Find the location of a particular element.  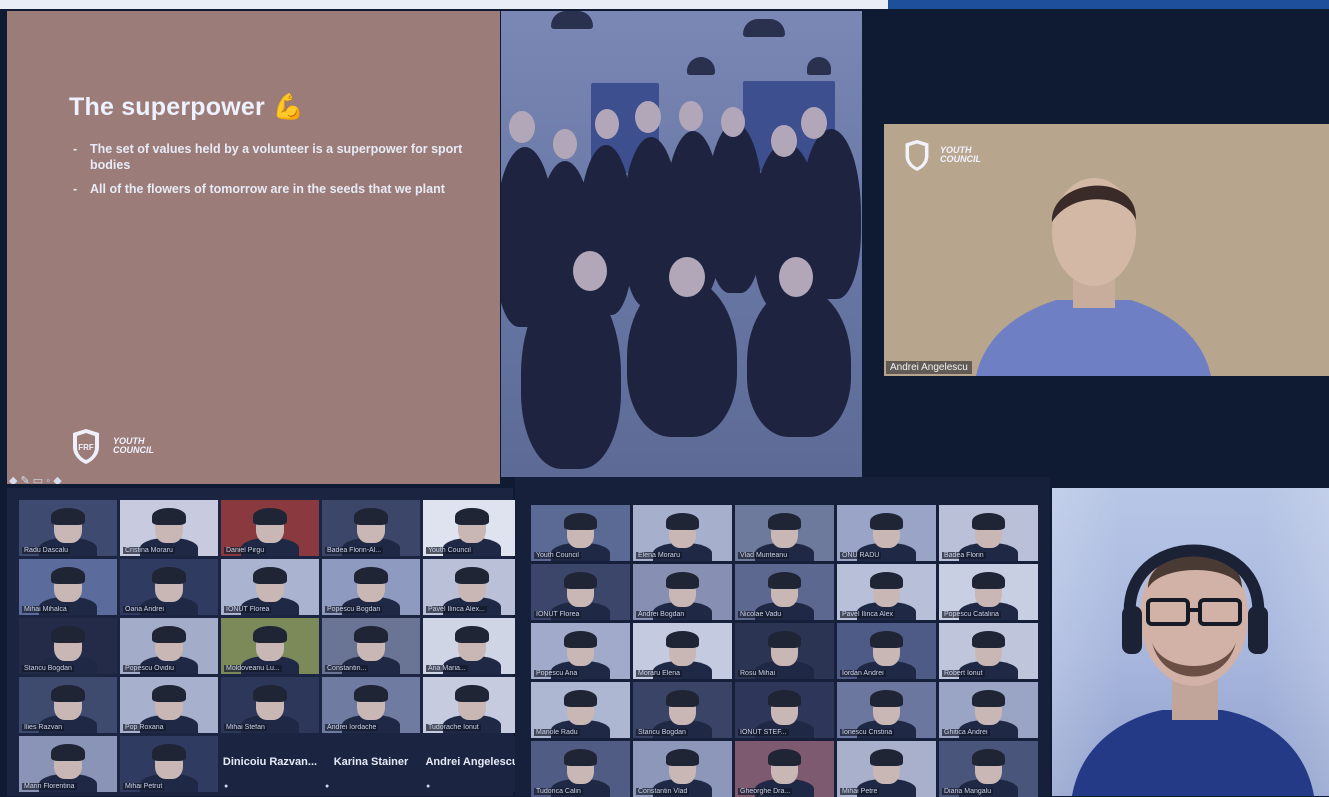

participant-tile: Mihai Petrut is located at coordinates (169, 764).